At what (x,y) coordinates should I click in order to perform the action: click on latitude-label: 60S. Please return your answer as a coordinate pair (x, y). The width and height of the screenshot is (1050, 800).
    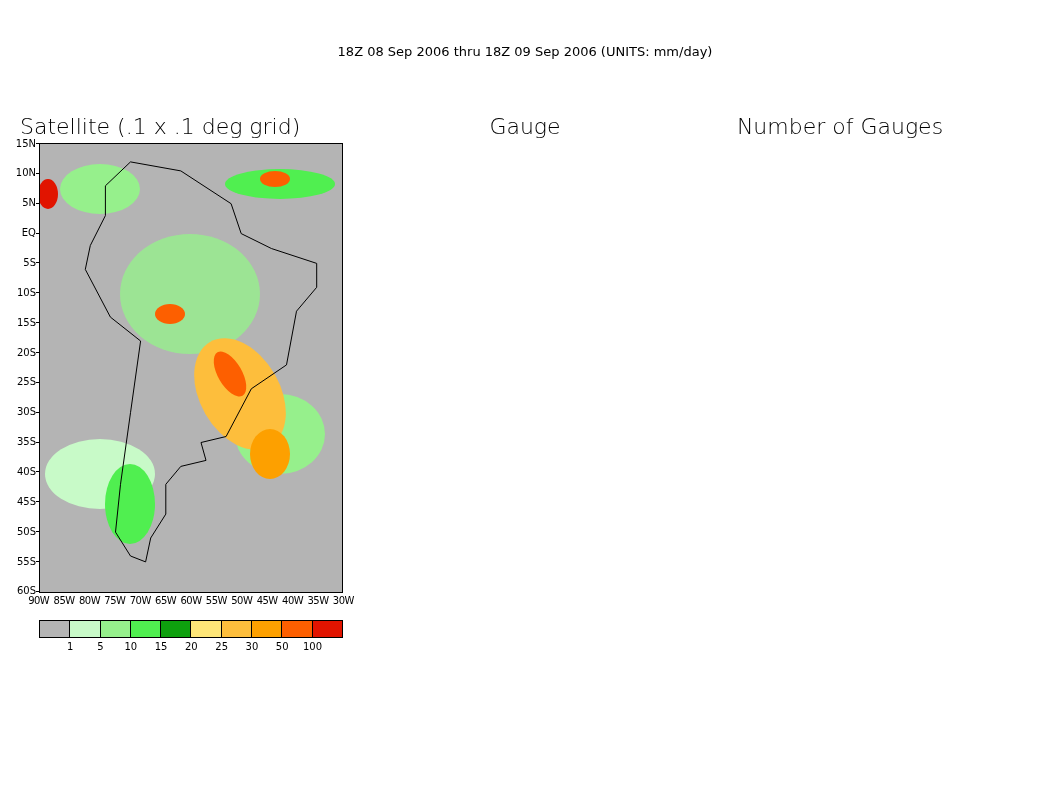
    Looking at the image, I should click on (26, 591).